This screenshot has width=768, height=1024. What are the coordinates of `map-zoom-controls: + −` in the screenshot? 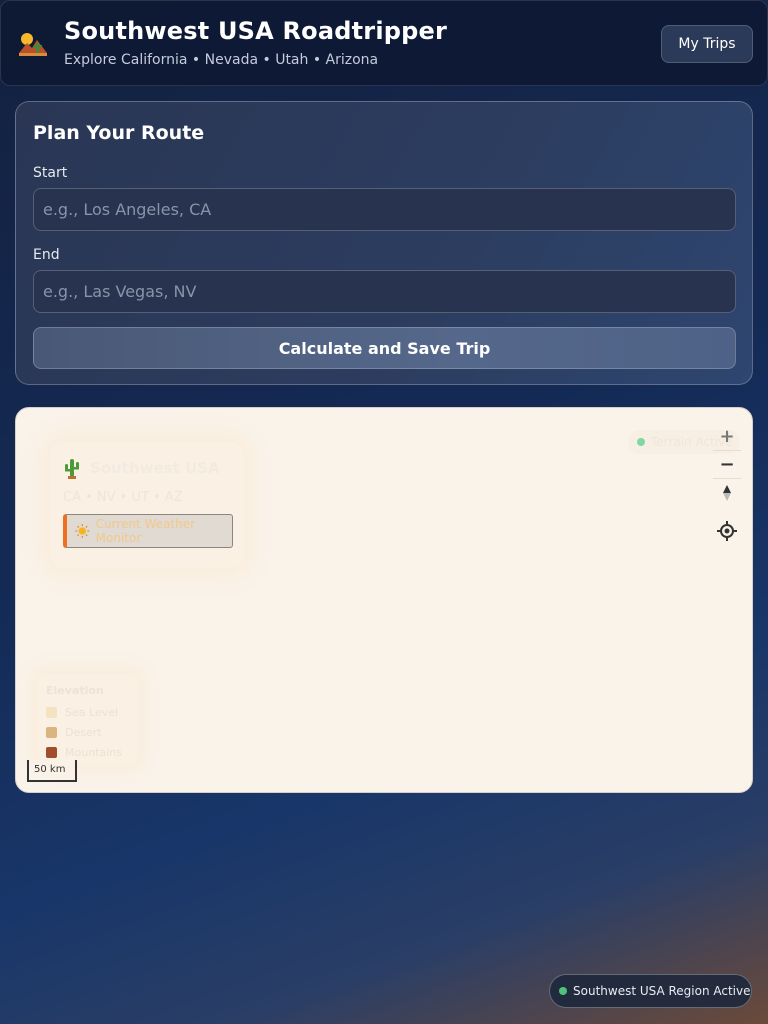 It's located at (727, 465).